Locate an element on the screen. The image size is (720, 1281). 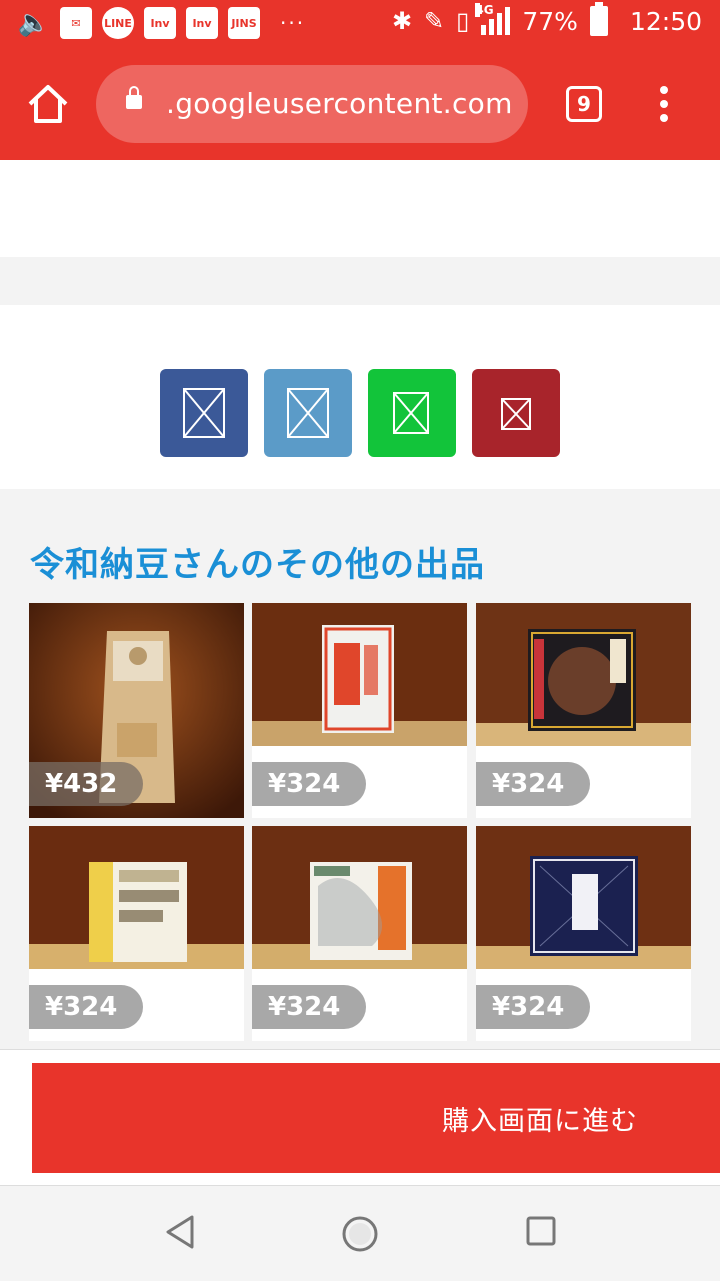
home-icon is located at coordinates (48, 104).